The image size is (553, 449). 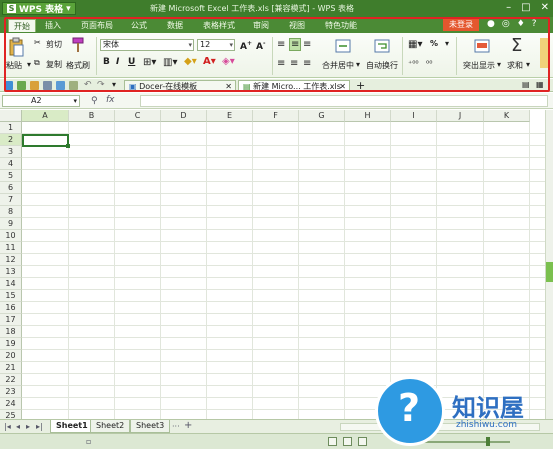 I want to click on zoom-lookup-icon: ⚲, so click(x=94, y=101).